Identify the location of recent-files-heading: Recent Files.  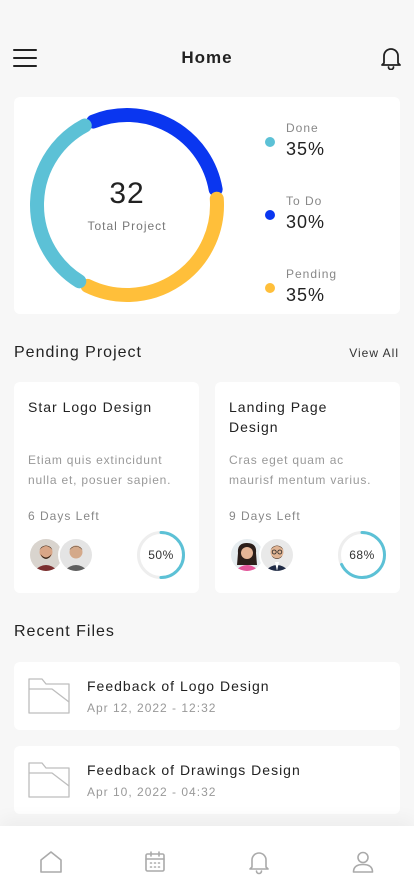
(64, 631).